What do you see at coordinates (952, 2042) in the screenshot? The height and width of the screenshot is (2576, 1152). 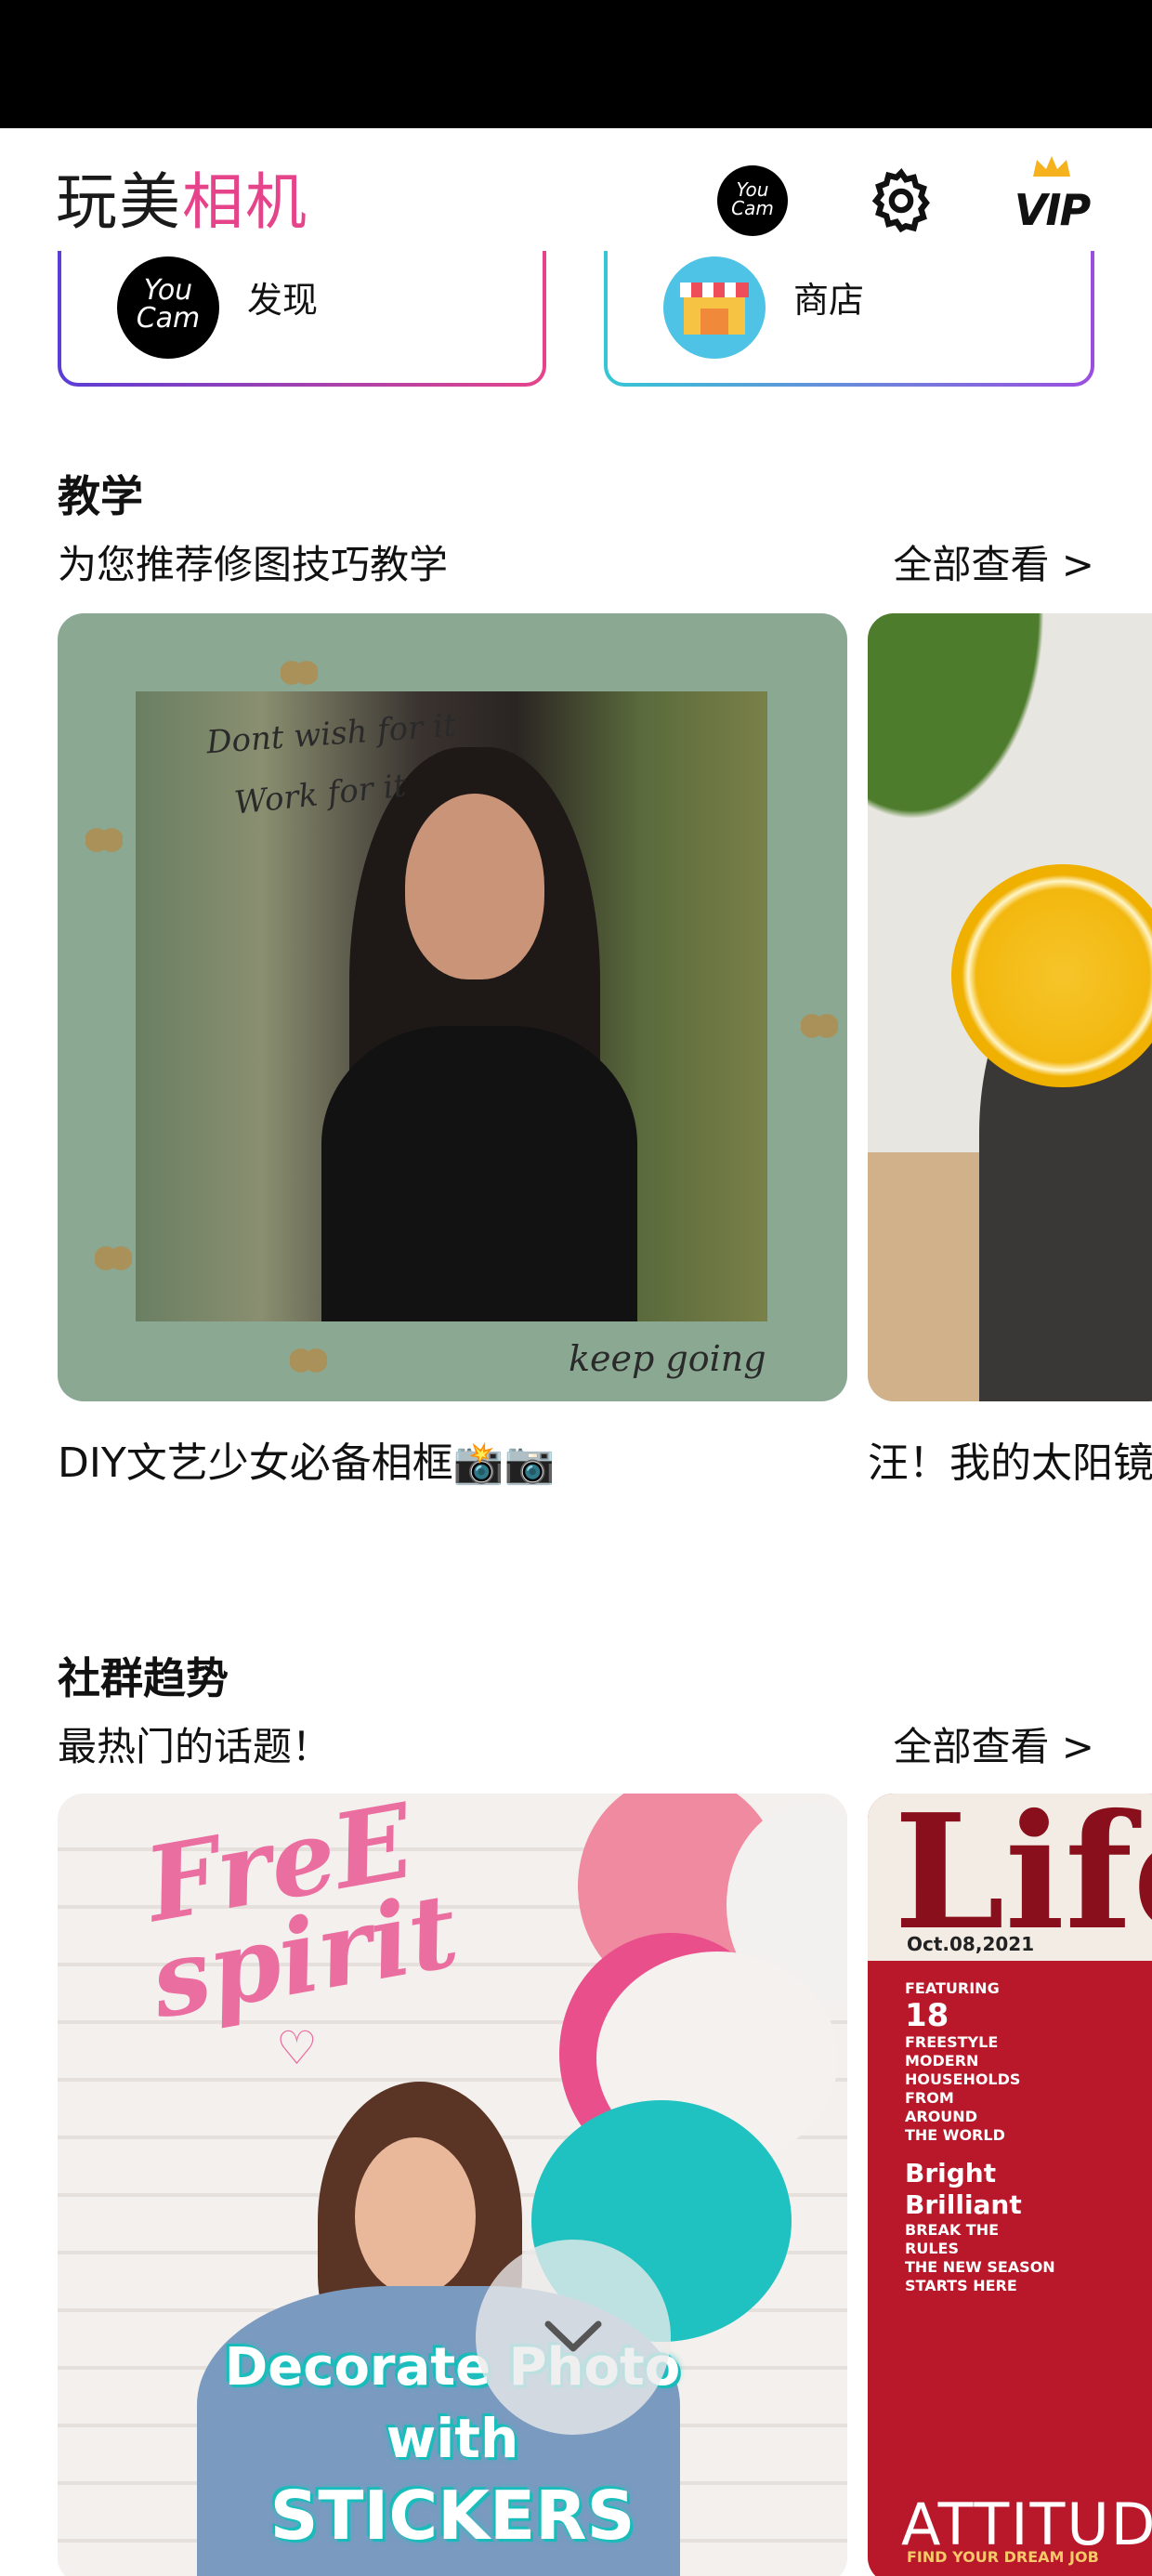 I see `cover-line: FREESTYLE` at bounding box center [952, 2042].